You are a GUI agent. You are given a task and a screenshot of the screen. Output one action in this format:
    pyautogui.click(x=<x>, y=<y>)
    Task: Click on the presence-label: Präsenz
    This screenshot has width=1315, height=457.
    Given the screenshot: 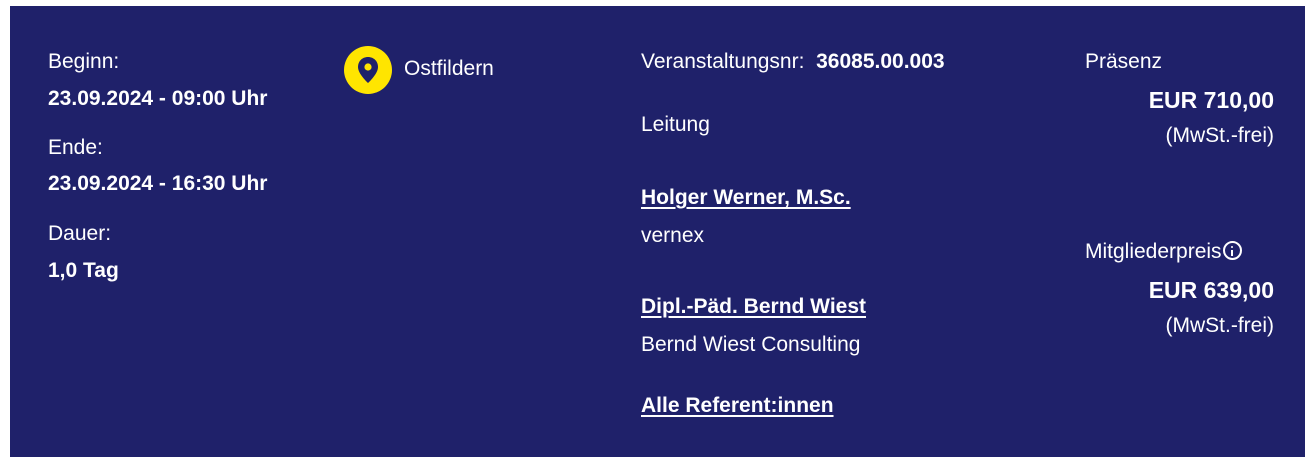 What is the action you would take?
    pyautogui.click(x=1124, y=61)
    